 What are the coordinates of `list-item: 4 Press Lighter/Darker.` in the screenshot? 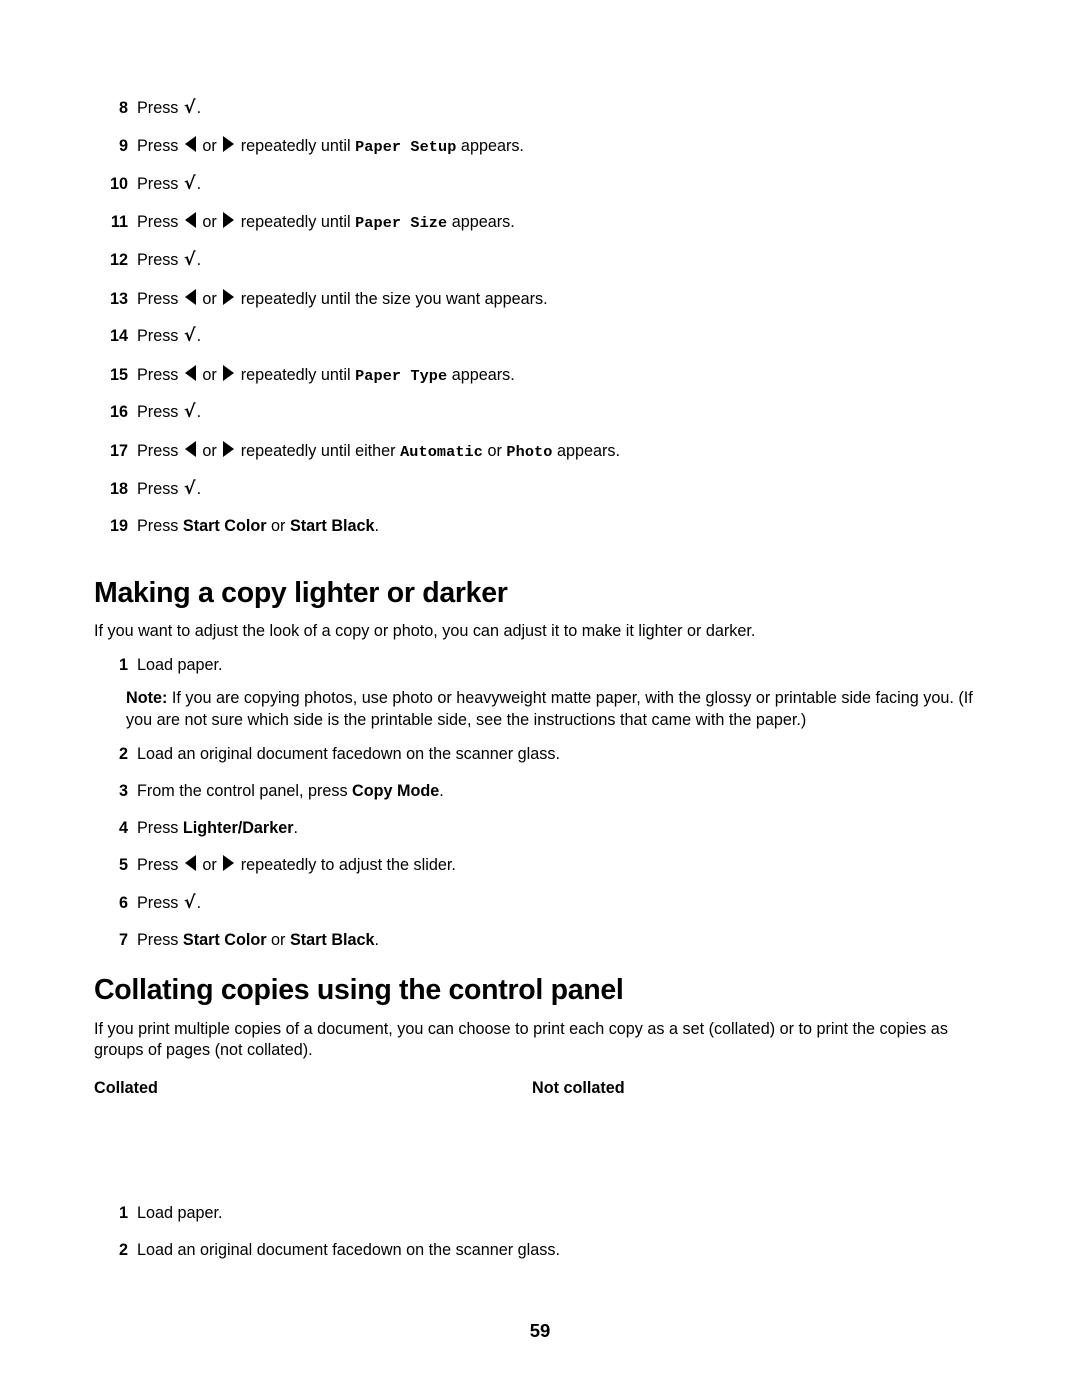 It's located at (544, 829).